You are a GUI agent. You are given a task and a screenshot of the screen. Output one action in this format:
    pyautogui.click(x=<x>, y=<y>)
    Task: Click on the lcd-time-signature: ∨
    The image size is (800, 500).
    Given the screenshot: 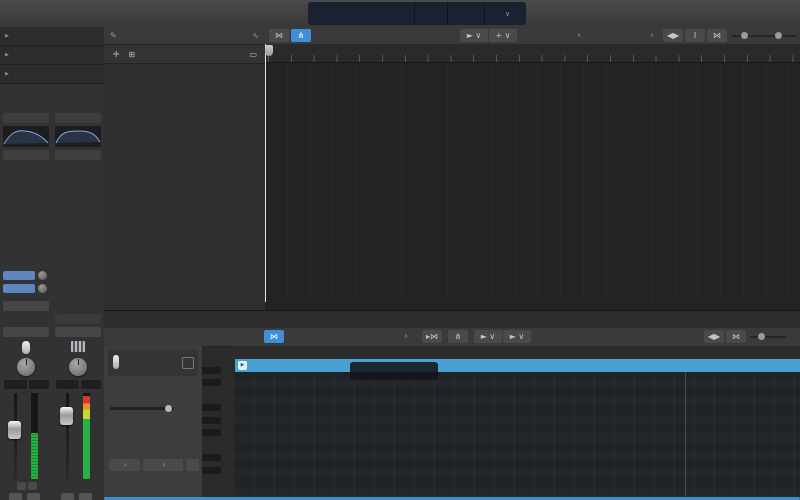 What is the action you would take?
    pyautogui.click(x=505, y=13)
    